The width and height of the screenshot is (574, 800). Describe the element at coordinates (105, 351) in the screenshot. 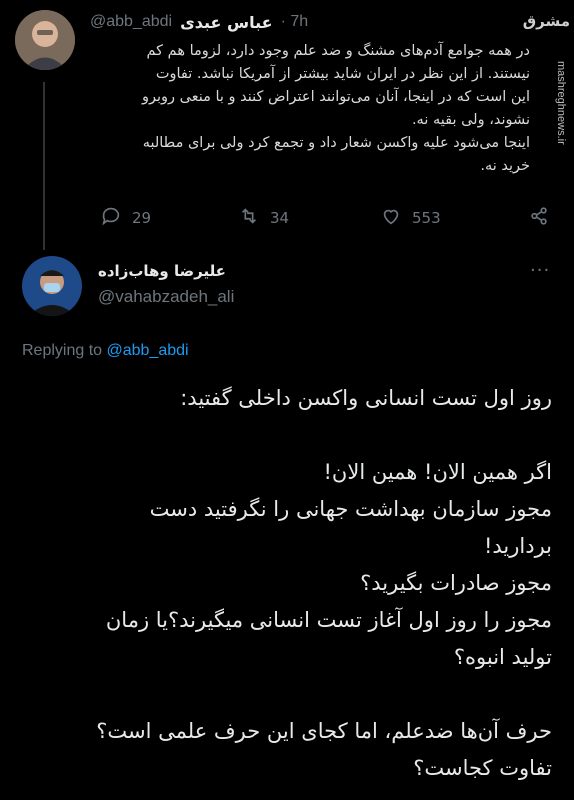

I see `replying-to: Replying to @abb_abdi` at that location.